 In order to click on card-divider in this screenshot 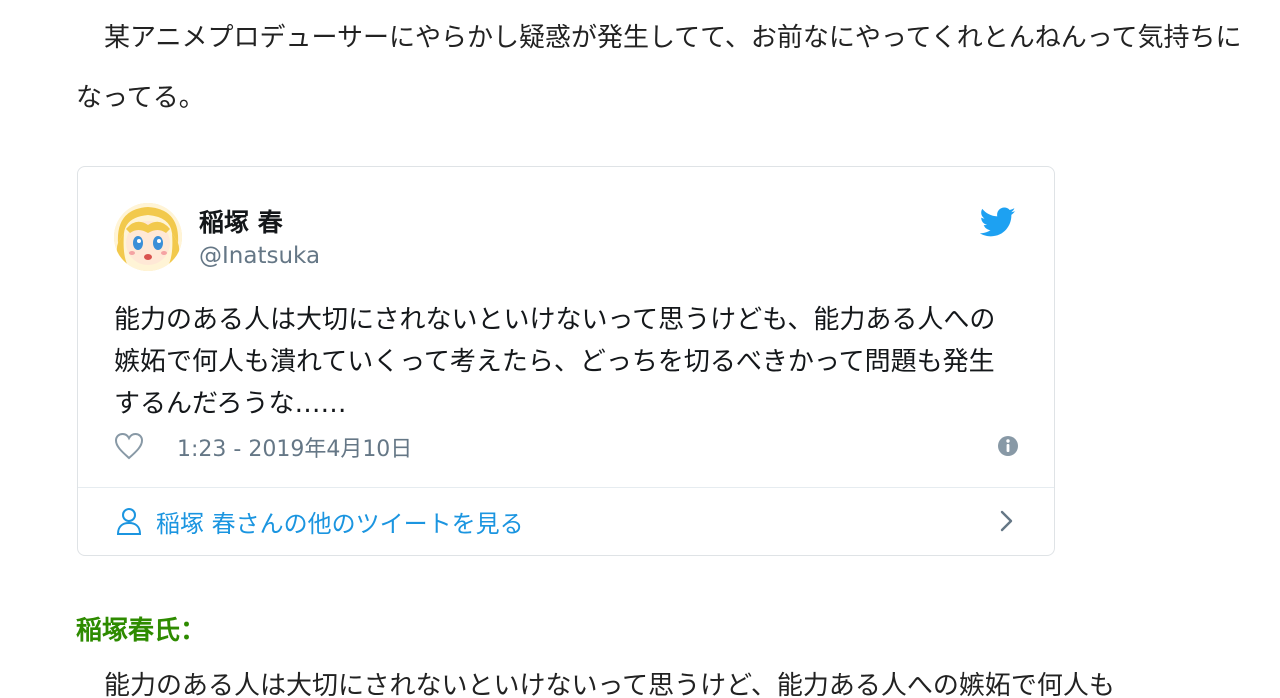, I will do `click(566, 487)`.